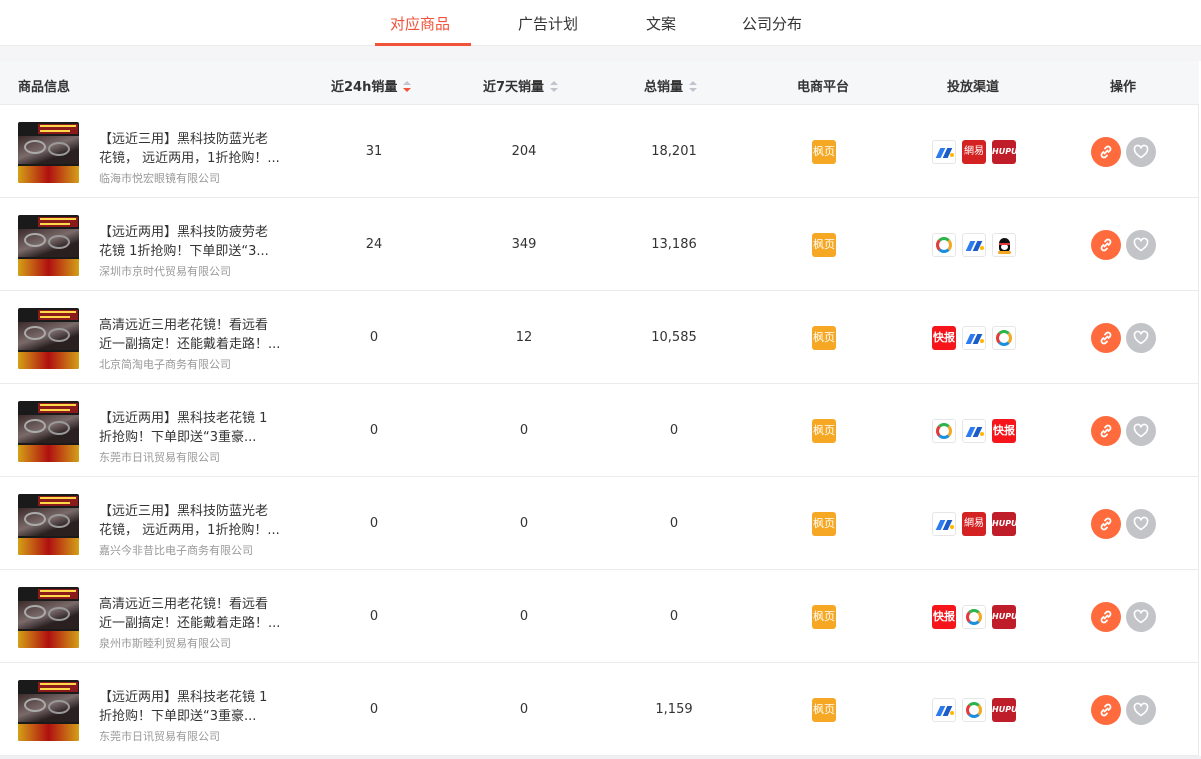  Describe the element at coordinates (772, 23) in the screenshot. I see `tab-company-distribution: 公司分布` at that location.